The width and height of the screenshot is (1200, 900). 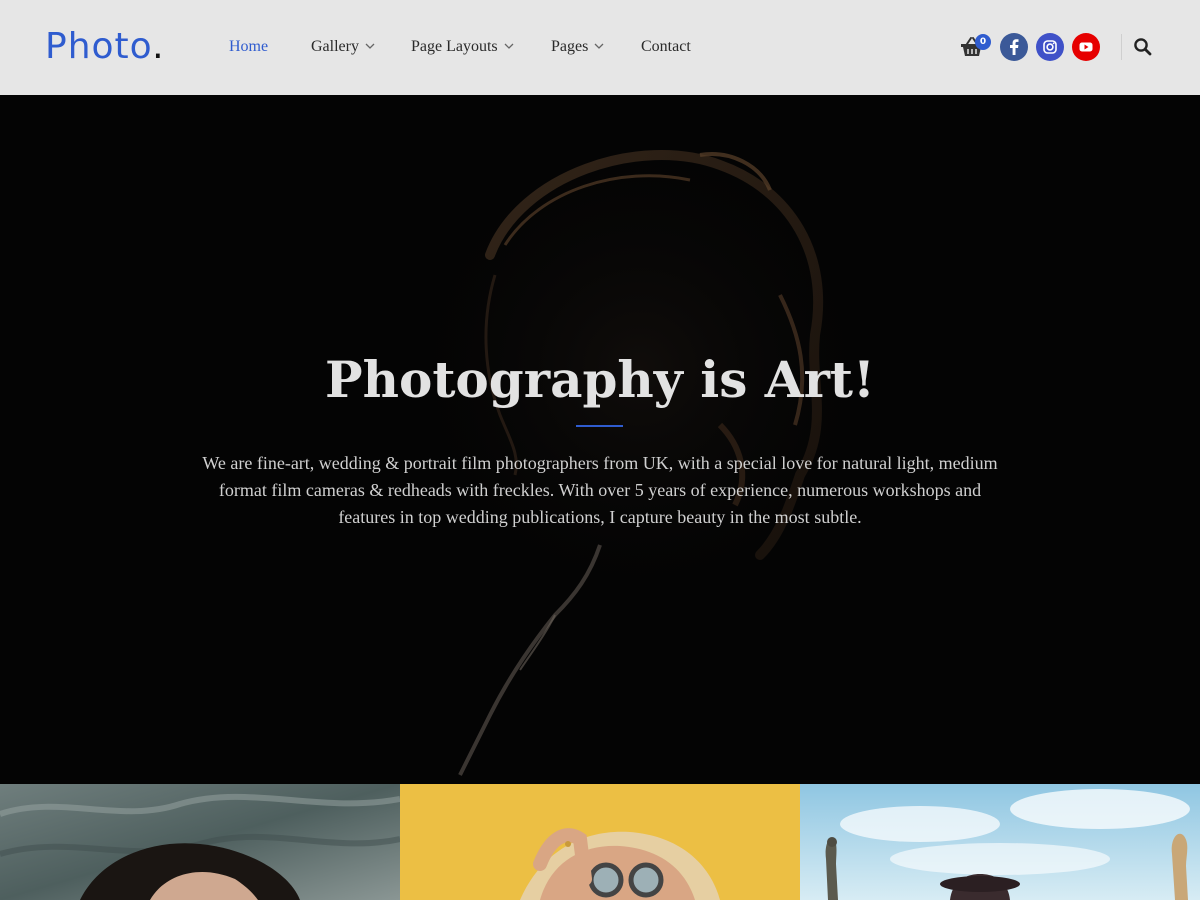 What do you see at coordinates (1143, 47) in the screenshot?
I see `search-icon` at bounding box center [1143, 47].